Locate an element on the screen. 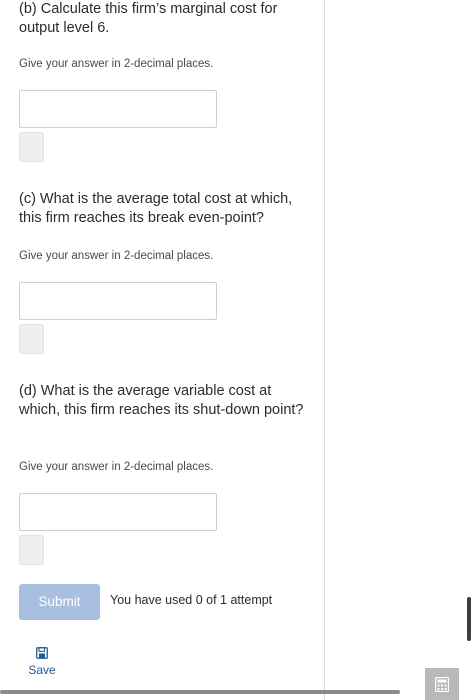  submit-button: Submit is located at coordinates (59, 602).